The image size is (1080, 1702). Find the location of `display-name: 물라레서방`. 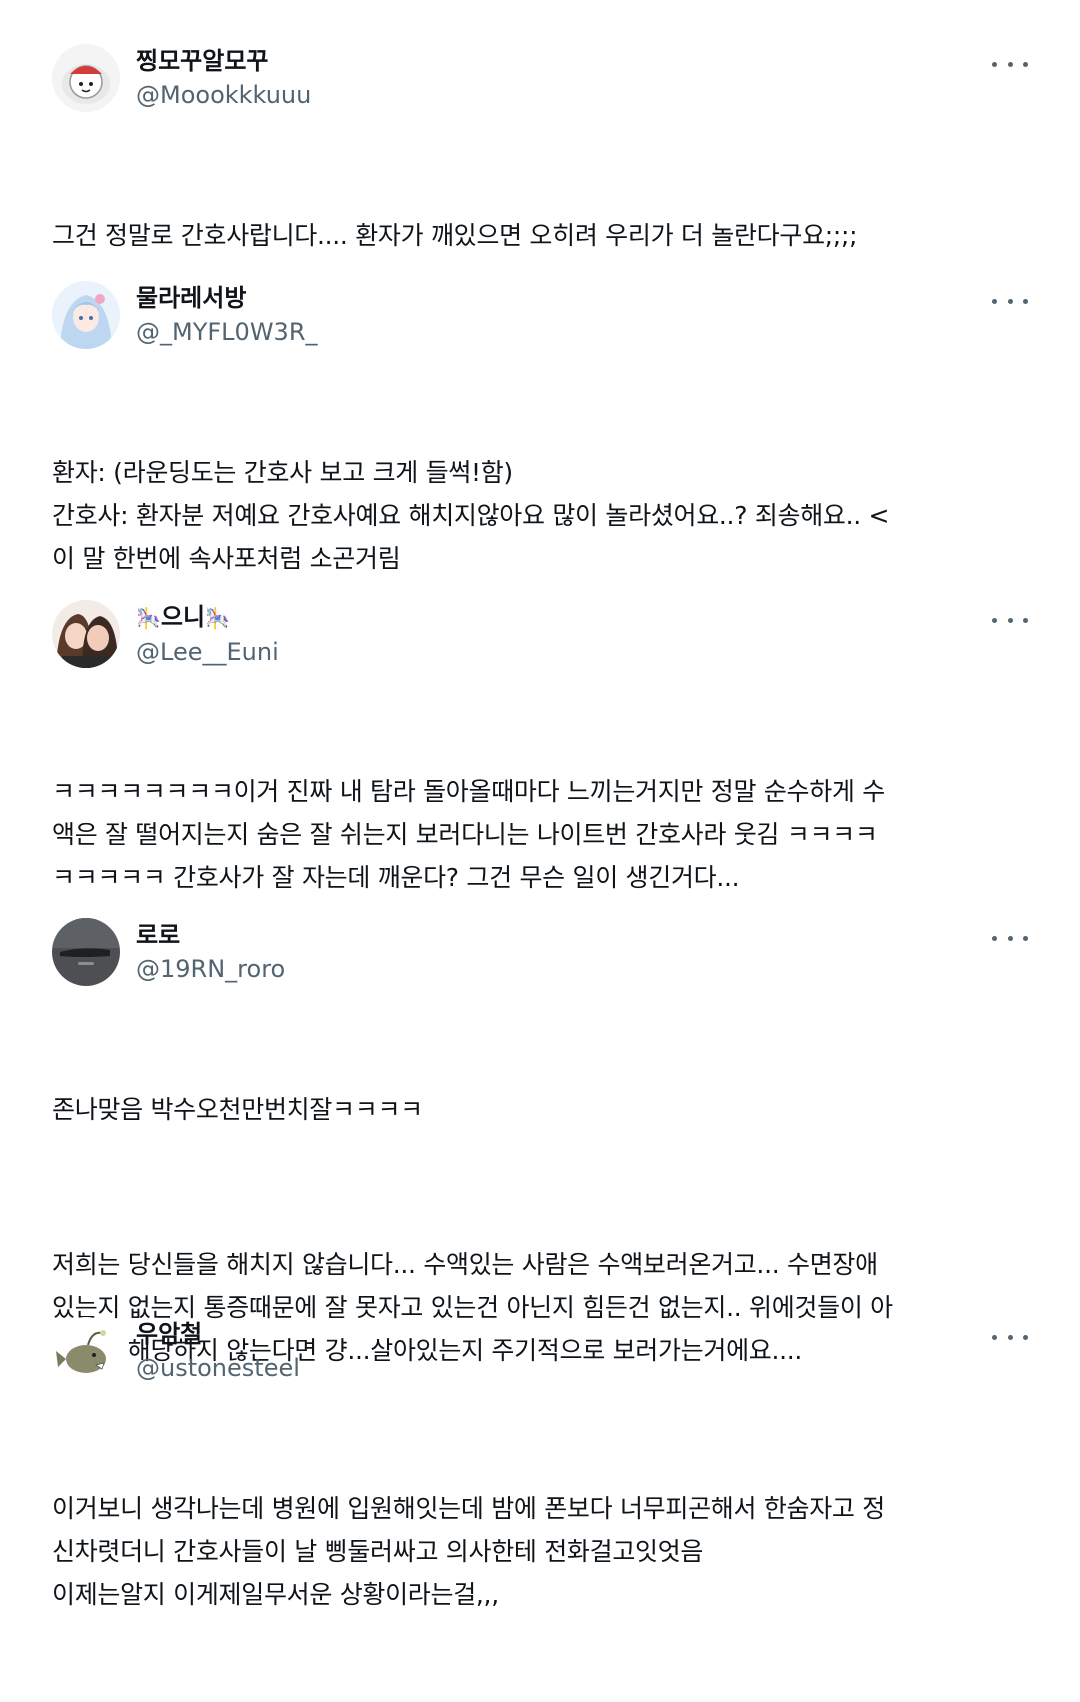

display-name: 물라레서방 is located at coordinates (227, 298).